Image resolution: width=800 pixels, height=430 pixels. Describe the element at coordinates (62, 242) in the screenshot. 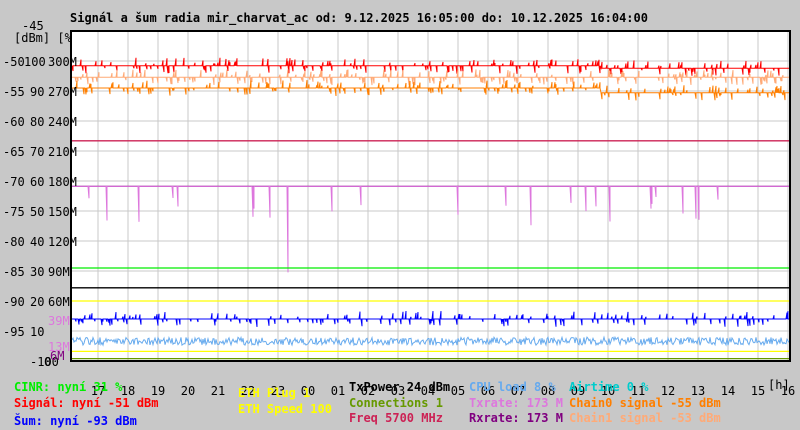

I see `y-tick-rate: 120M` at that location.